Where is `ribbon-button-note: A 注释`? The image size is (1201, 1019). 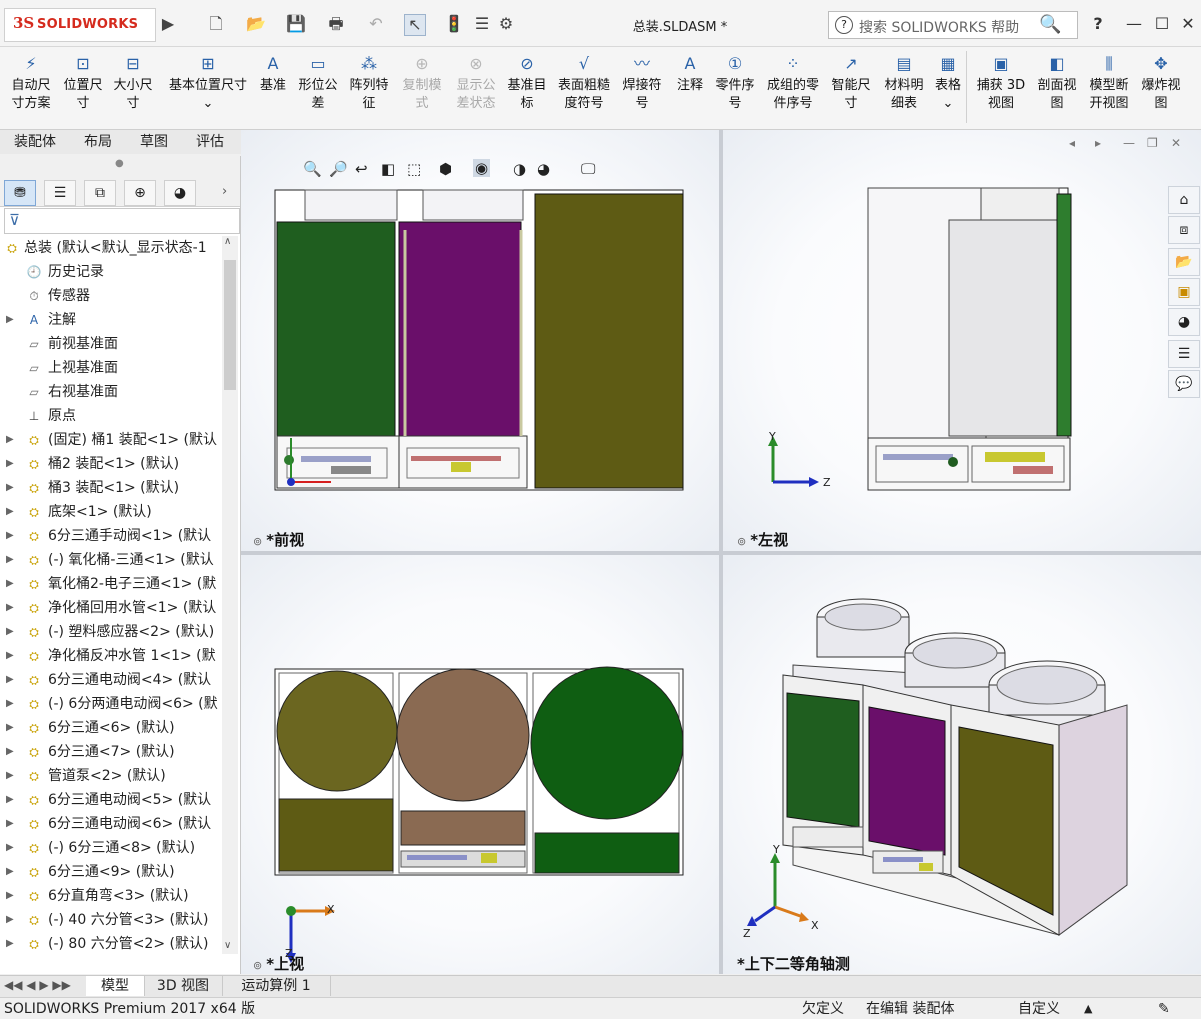
ribbon-button-note: A 注释 is located at coordinates (690, 74).